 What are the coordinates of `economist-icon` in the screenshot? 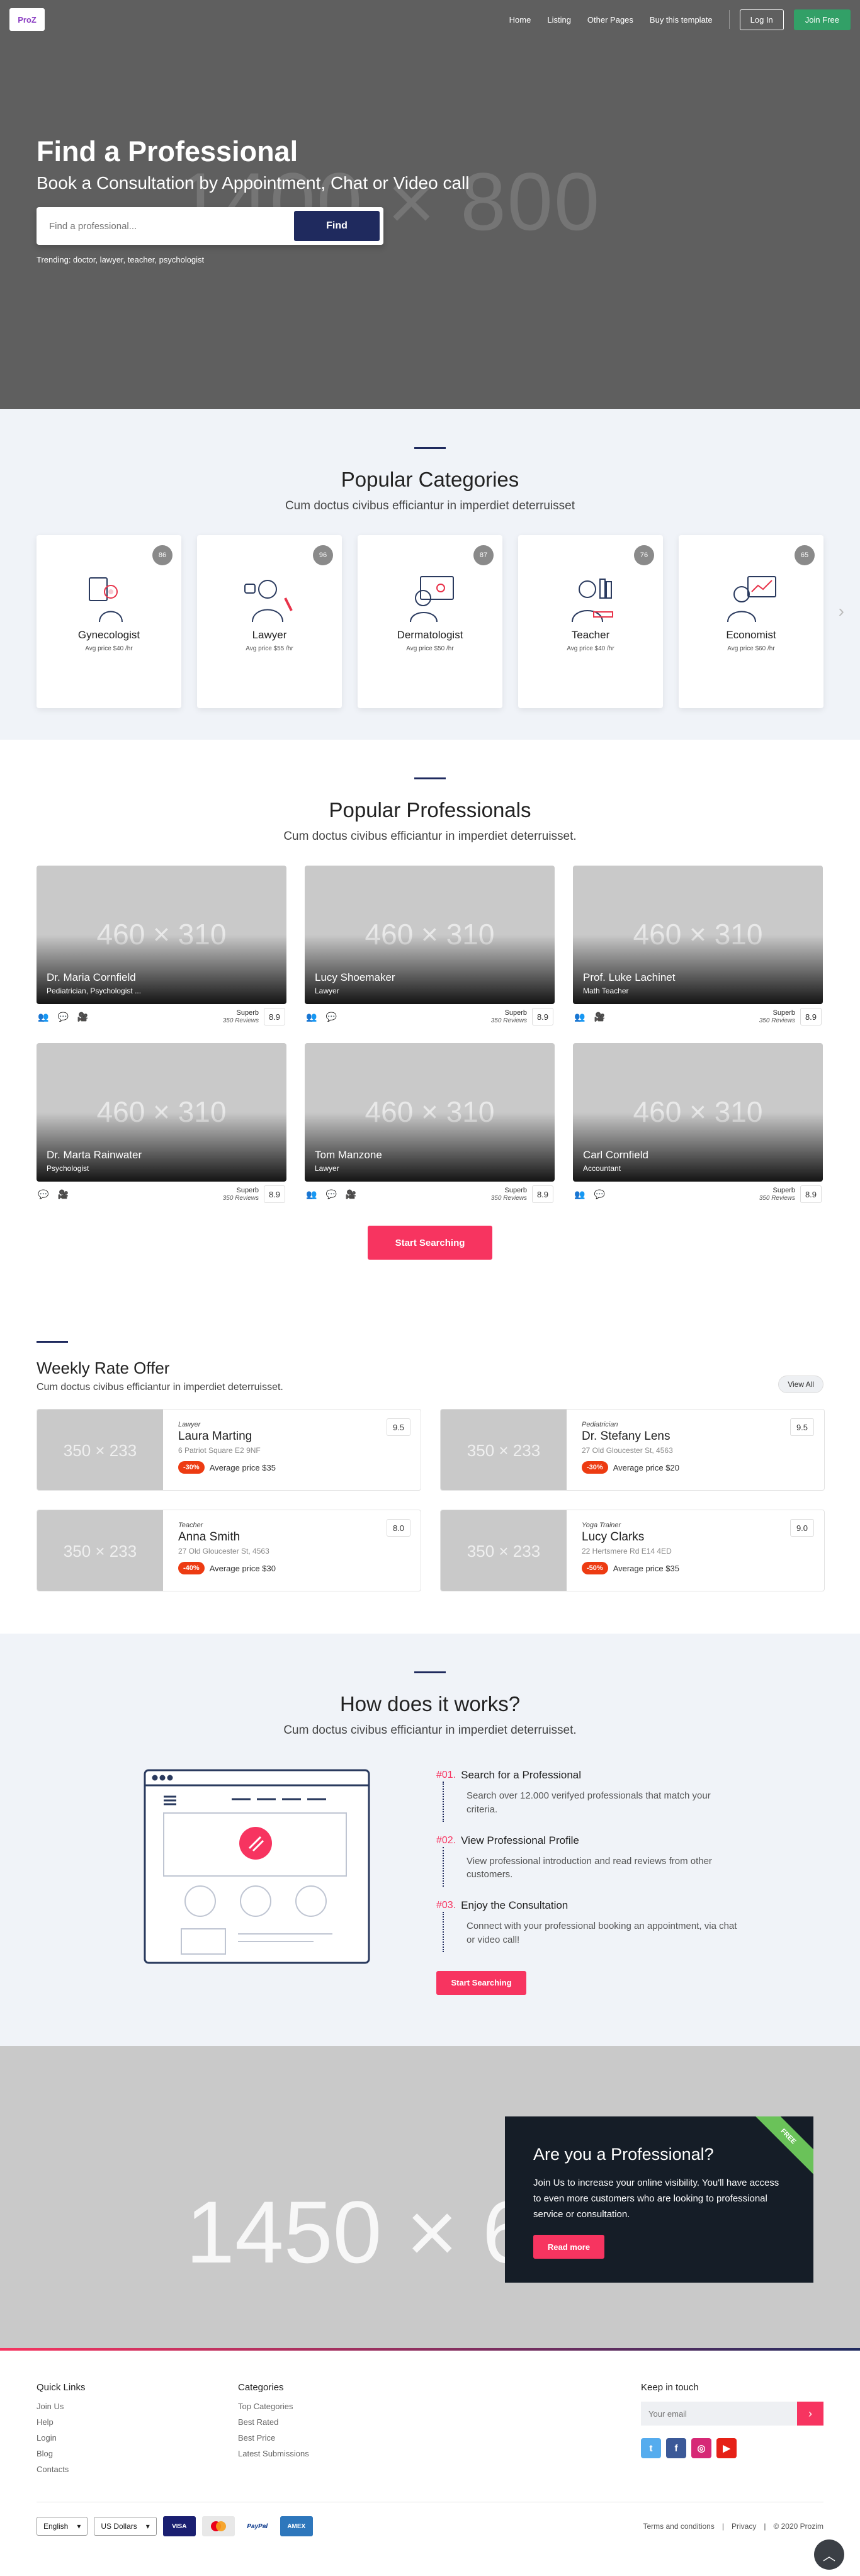 It's located at (751, 599).